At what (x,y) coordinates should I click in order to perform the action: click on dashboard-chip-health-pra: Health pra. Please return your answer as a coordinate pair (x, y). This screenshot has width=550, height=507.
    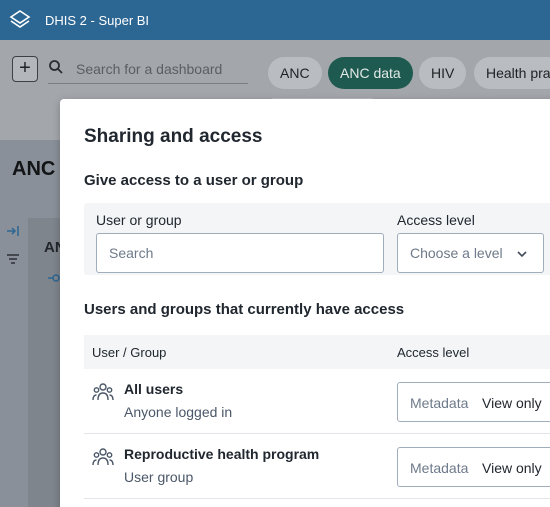
    Looking at the image, I should click on (512, 73).